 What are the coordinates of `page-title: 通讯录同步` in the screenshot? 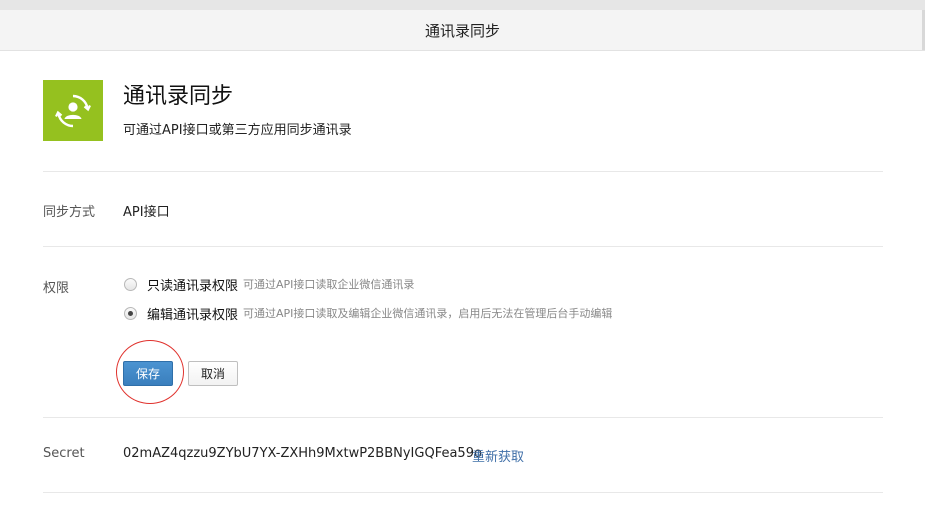 It's located at (462, 30).